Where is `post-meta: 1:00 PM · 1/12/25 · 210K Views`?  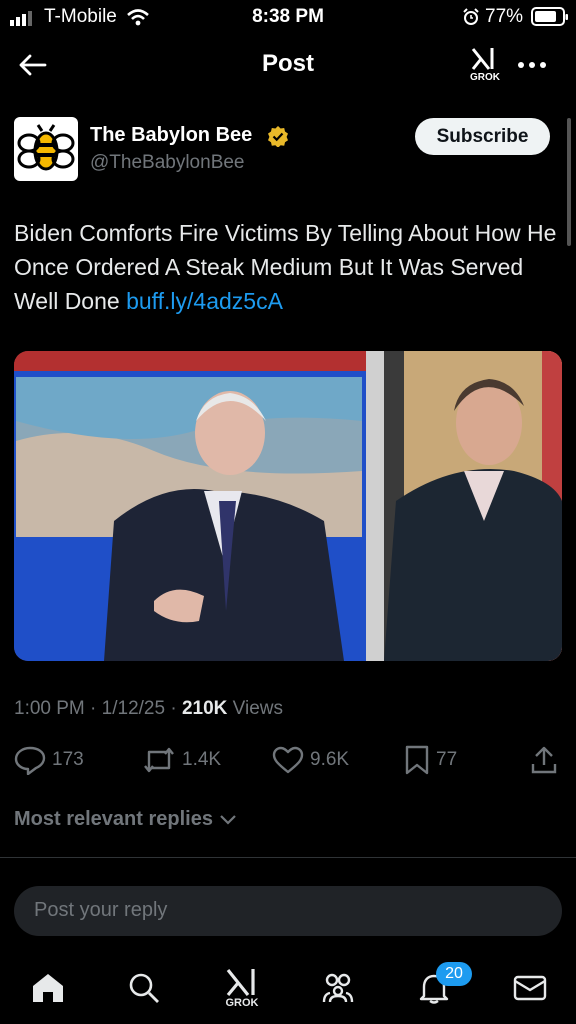 post-meta: 1:00 PM · 1/12/25 · 210K Views is located at coordinates (148, 708).